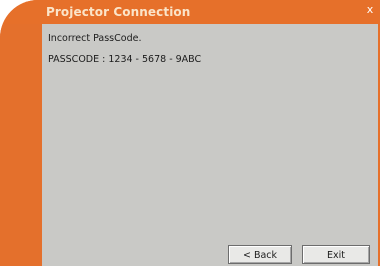 The height and width of the screenshot is (266, 380). I want to click on window-title: Projector Connection, so click(118, 12).